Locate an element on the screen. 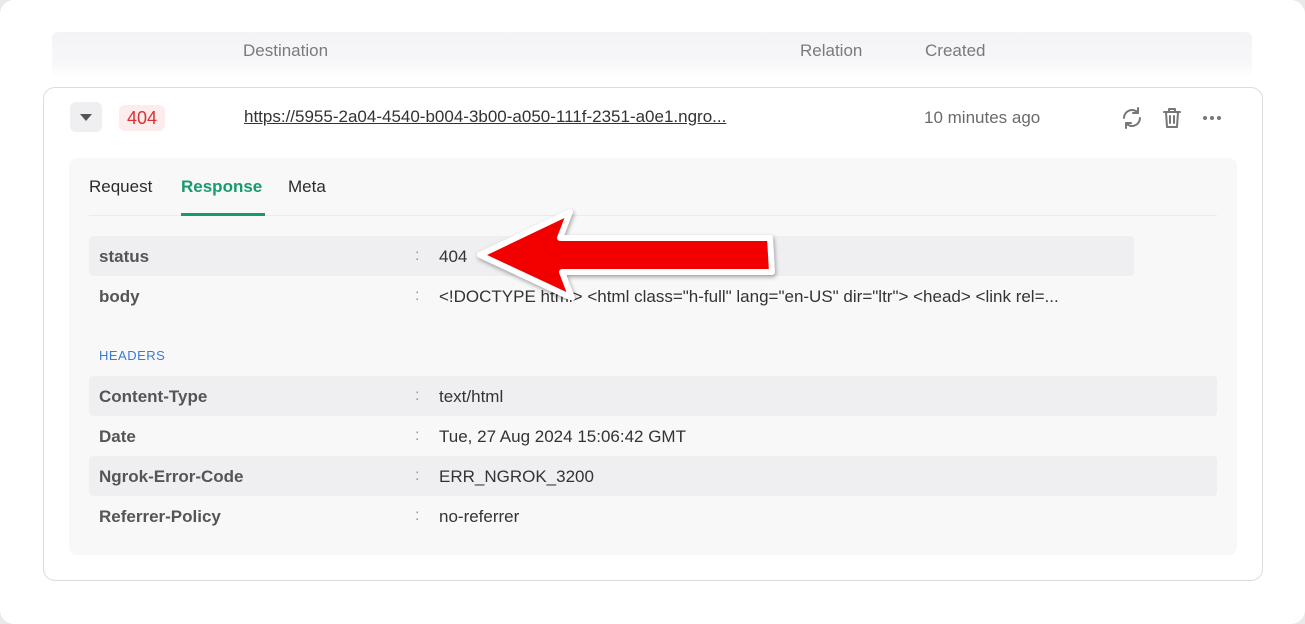 The width and height of the screenshot is (1305, 624). created-time: 10 minutes ago is located at coordinates (982, 117).